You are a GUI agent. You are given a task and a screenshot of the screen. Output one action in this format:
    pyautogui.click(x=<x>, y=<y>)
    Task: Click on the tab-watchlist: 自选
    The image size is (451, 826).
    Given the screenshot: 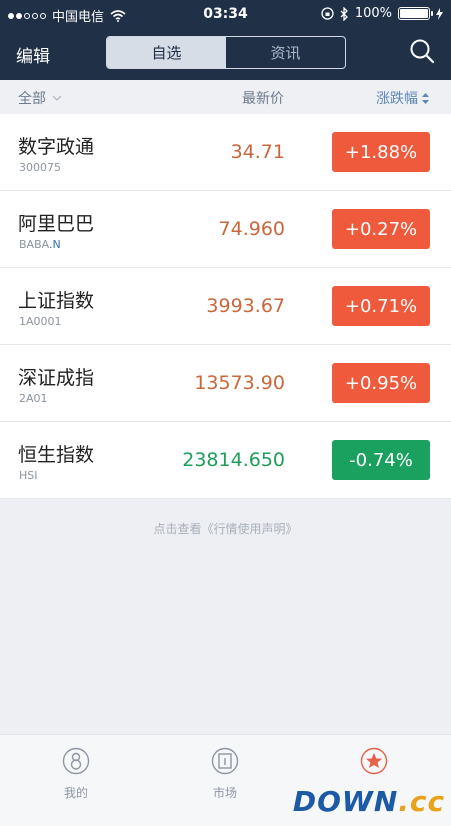 What is the action you would take?
    pyautogui.click(x=166, y=52)
    